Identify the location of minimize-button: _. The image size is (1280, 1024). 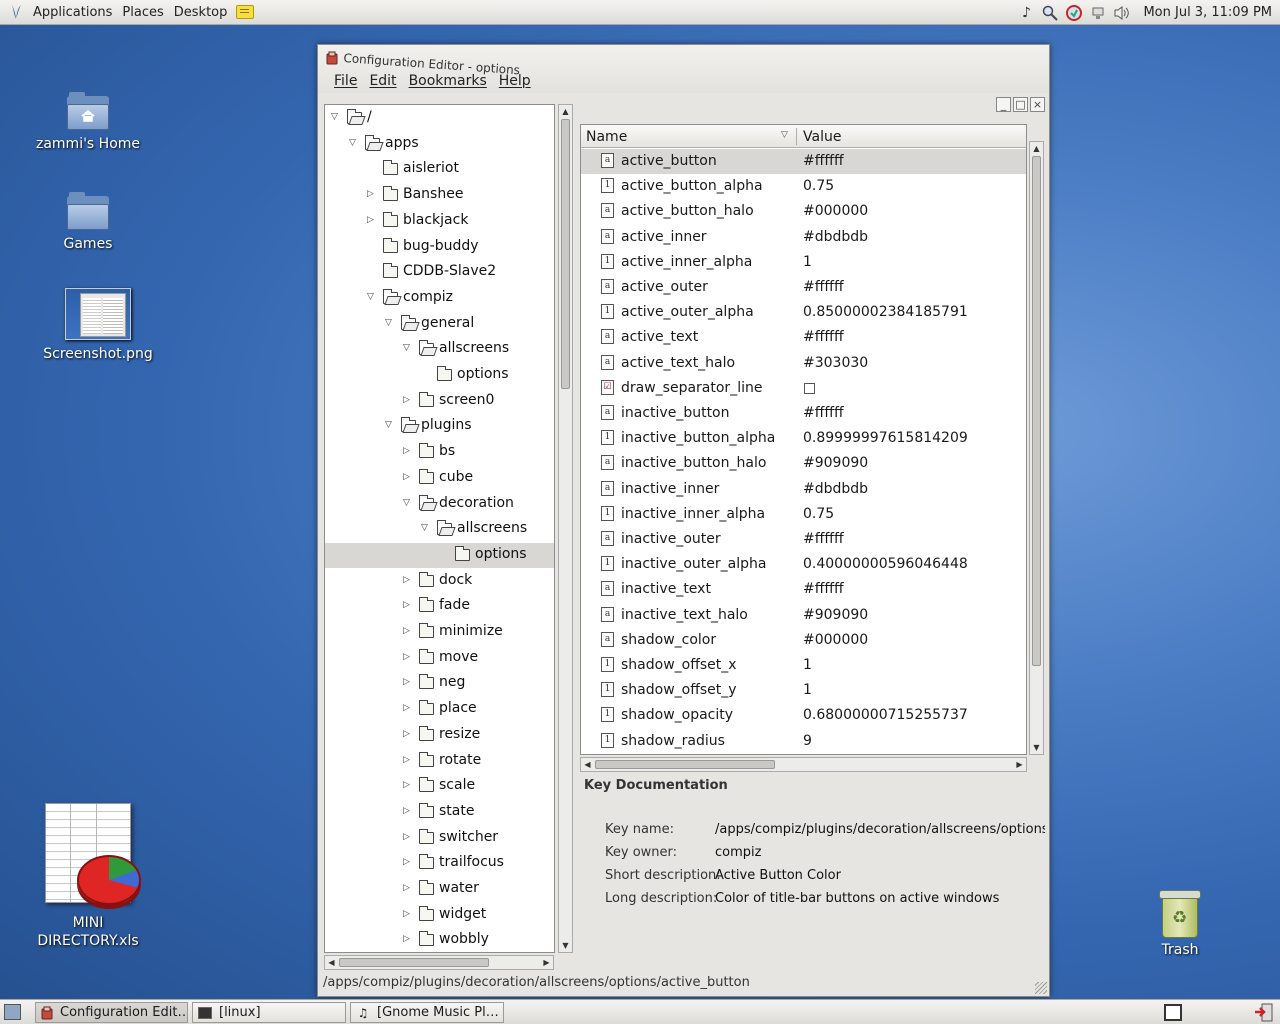
(1003, 104).